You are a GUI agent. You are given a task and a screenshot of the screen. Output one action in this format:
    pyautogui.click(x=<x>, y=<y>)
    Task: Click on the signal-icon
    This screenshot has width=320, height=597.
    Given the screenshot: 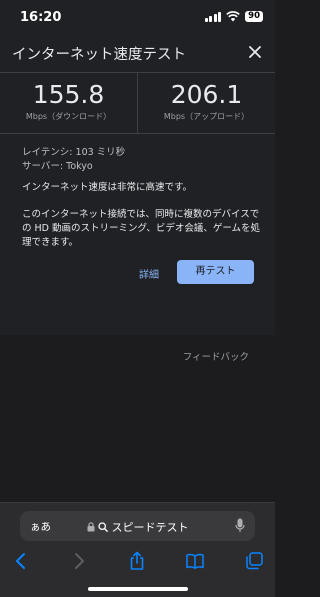 What is the action you would take?
    pyautogui.click(x=213, y=16)
    